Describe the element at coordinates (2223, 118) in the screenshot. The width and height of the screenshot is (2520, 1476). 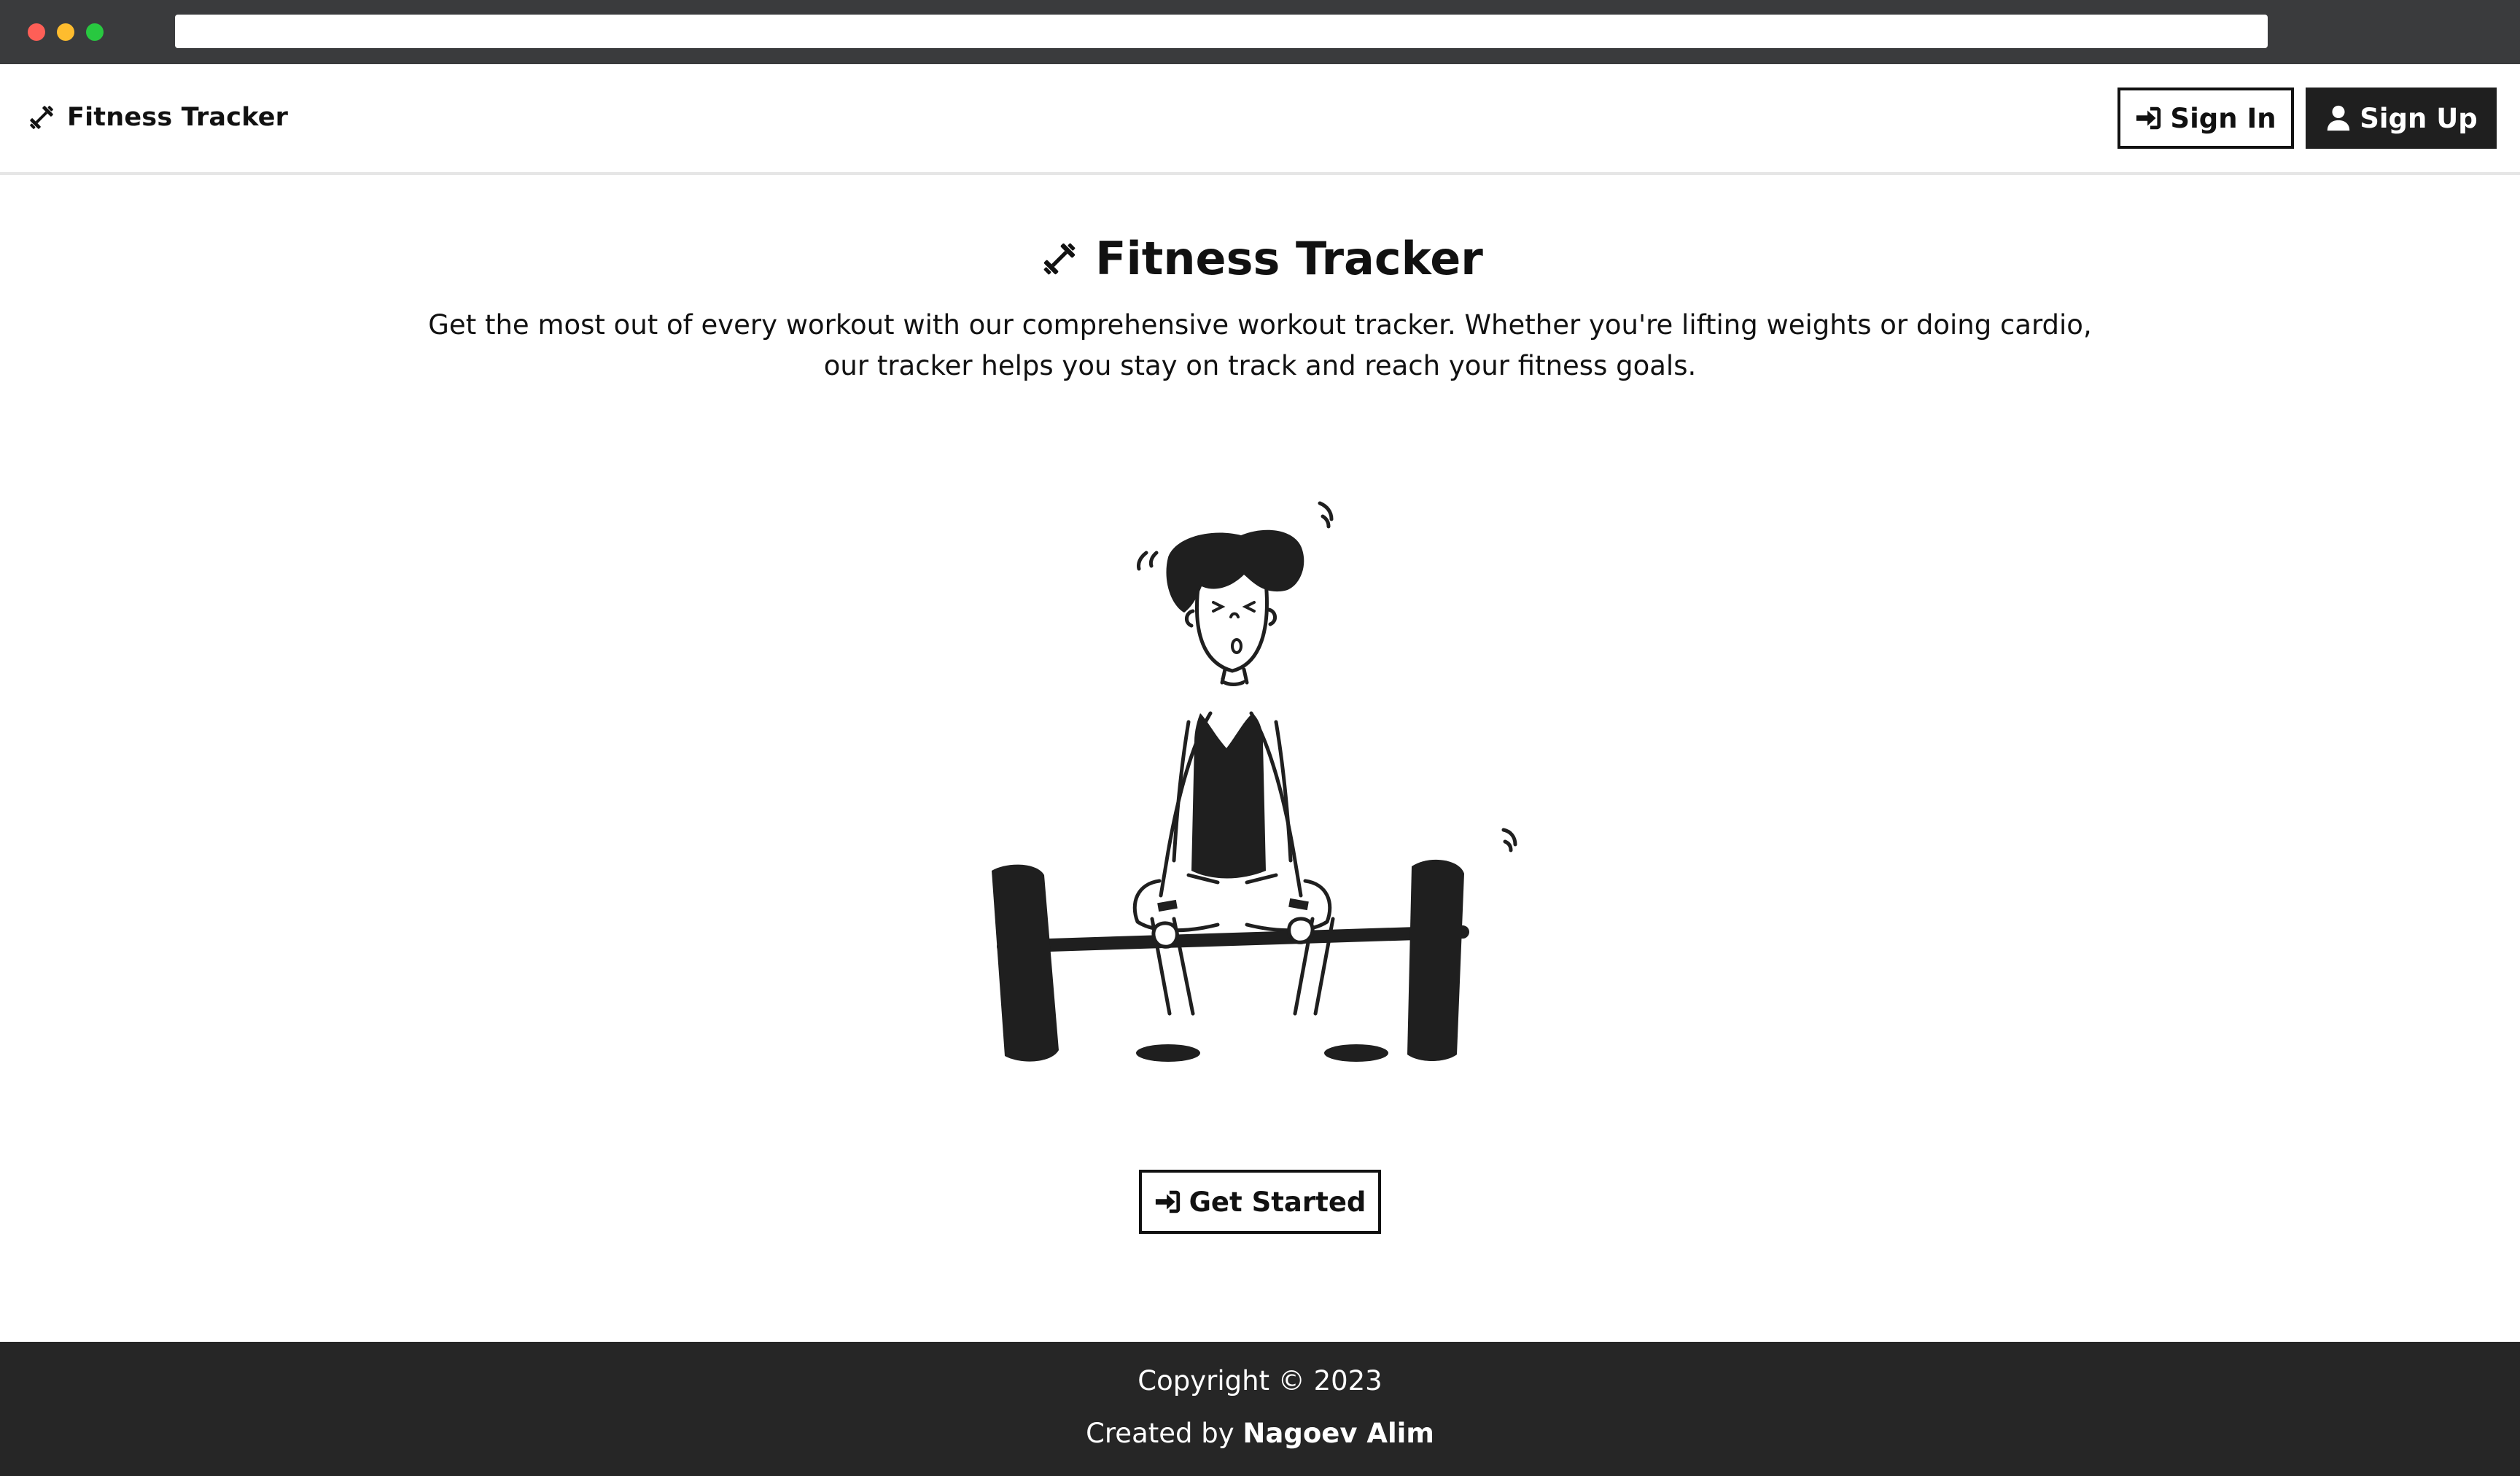
I see `sign-in-label: Sign In` at that location.